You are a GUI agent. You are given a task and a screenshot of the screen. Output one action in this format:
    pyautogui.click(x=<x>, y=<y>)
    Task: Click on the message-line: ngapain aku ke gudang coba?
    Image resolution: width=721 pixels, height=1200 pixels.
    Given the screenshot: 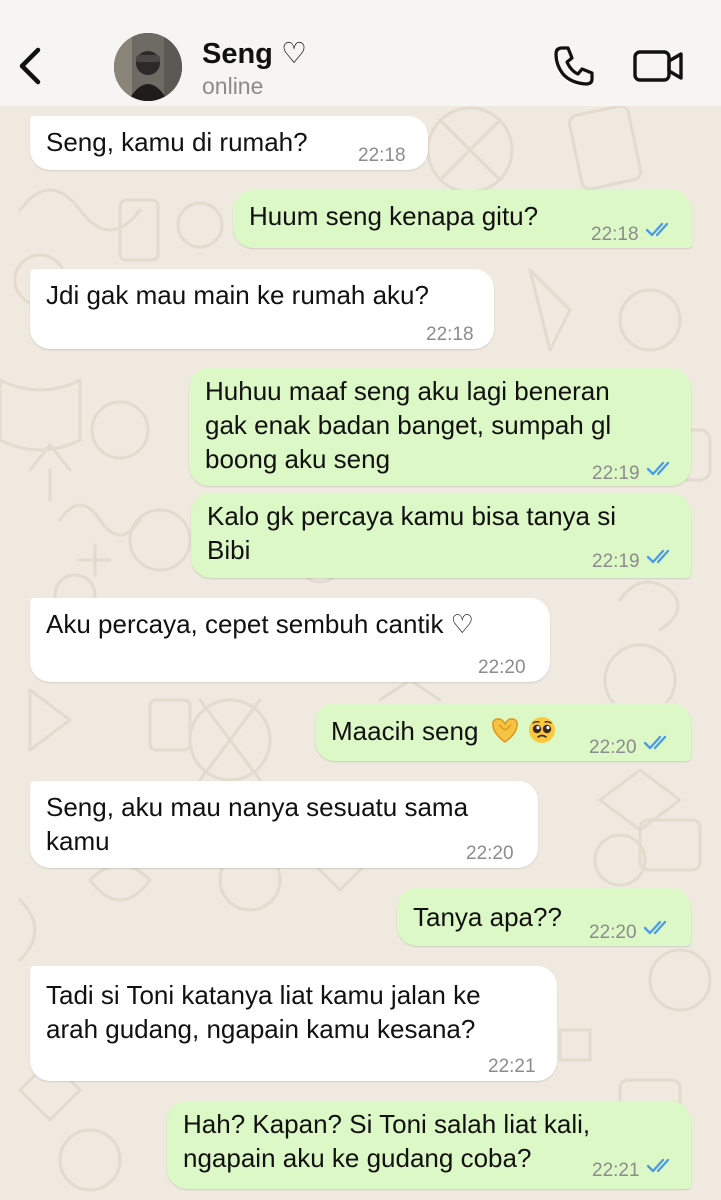 What is the action you would take?
    pyautogui.click(x=357, y=1158)
    